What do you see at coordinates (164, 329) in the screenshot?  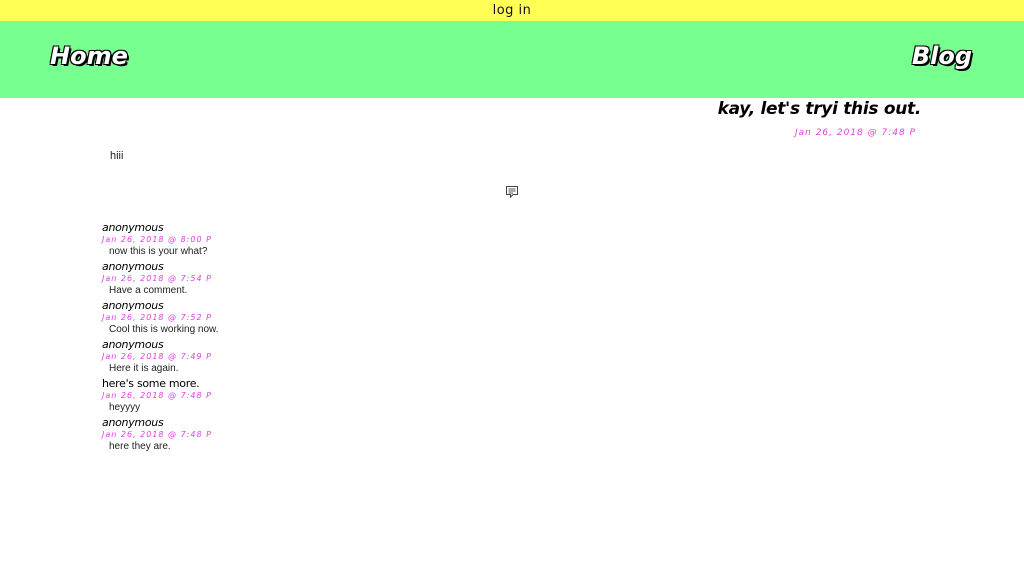 I see `comment-text: Cool this is working now.` at bounding box center [164, 329].